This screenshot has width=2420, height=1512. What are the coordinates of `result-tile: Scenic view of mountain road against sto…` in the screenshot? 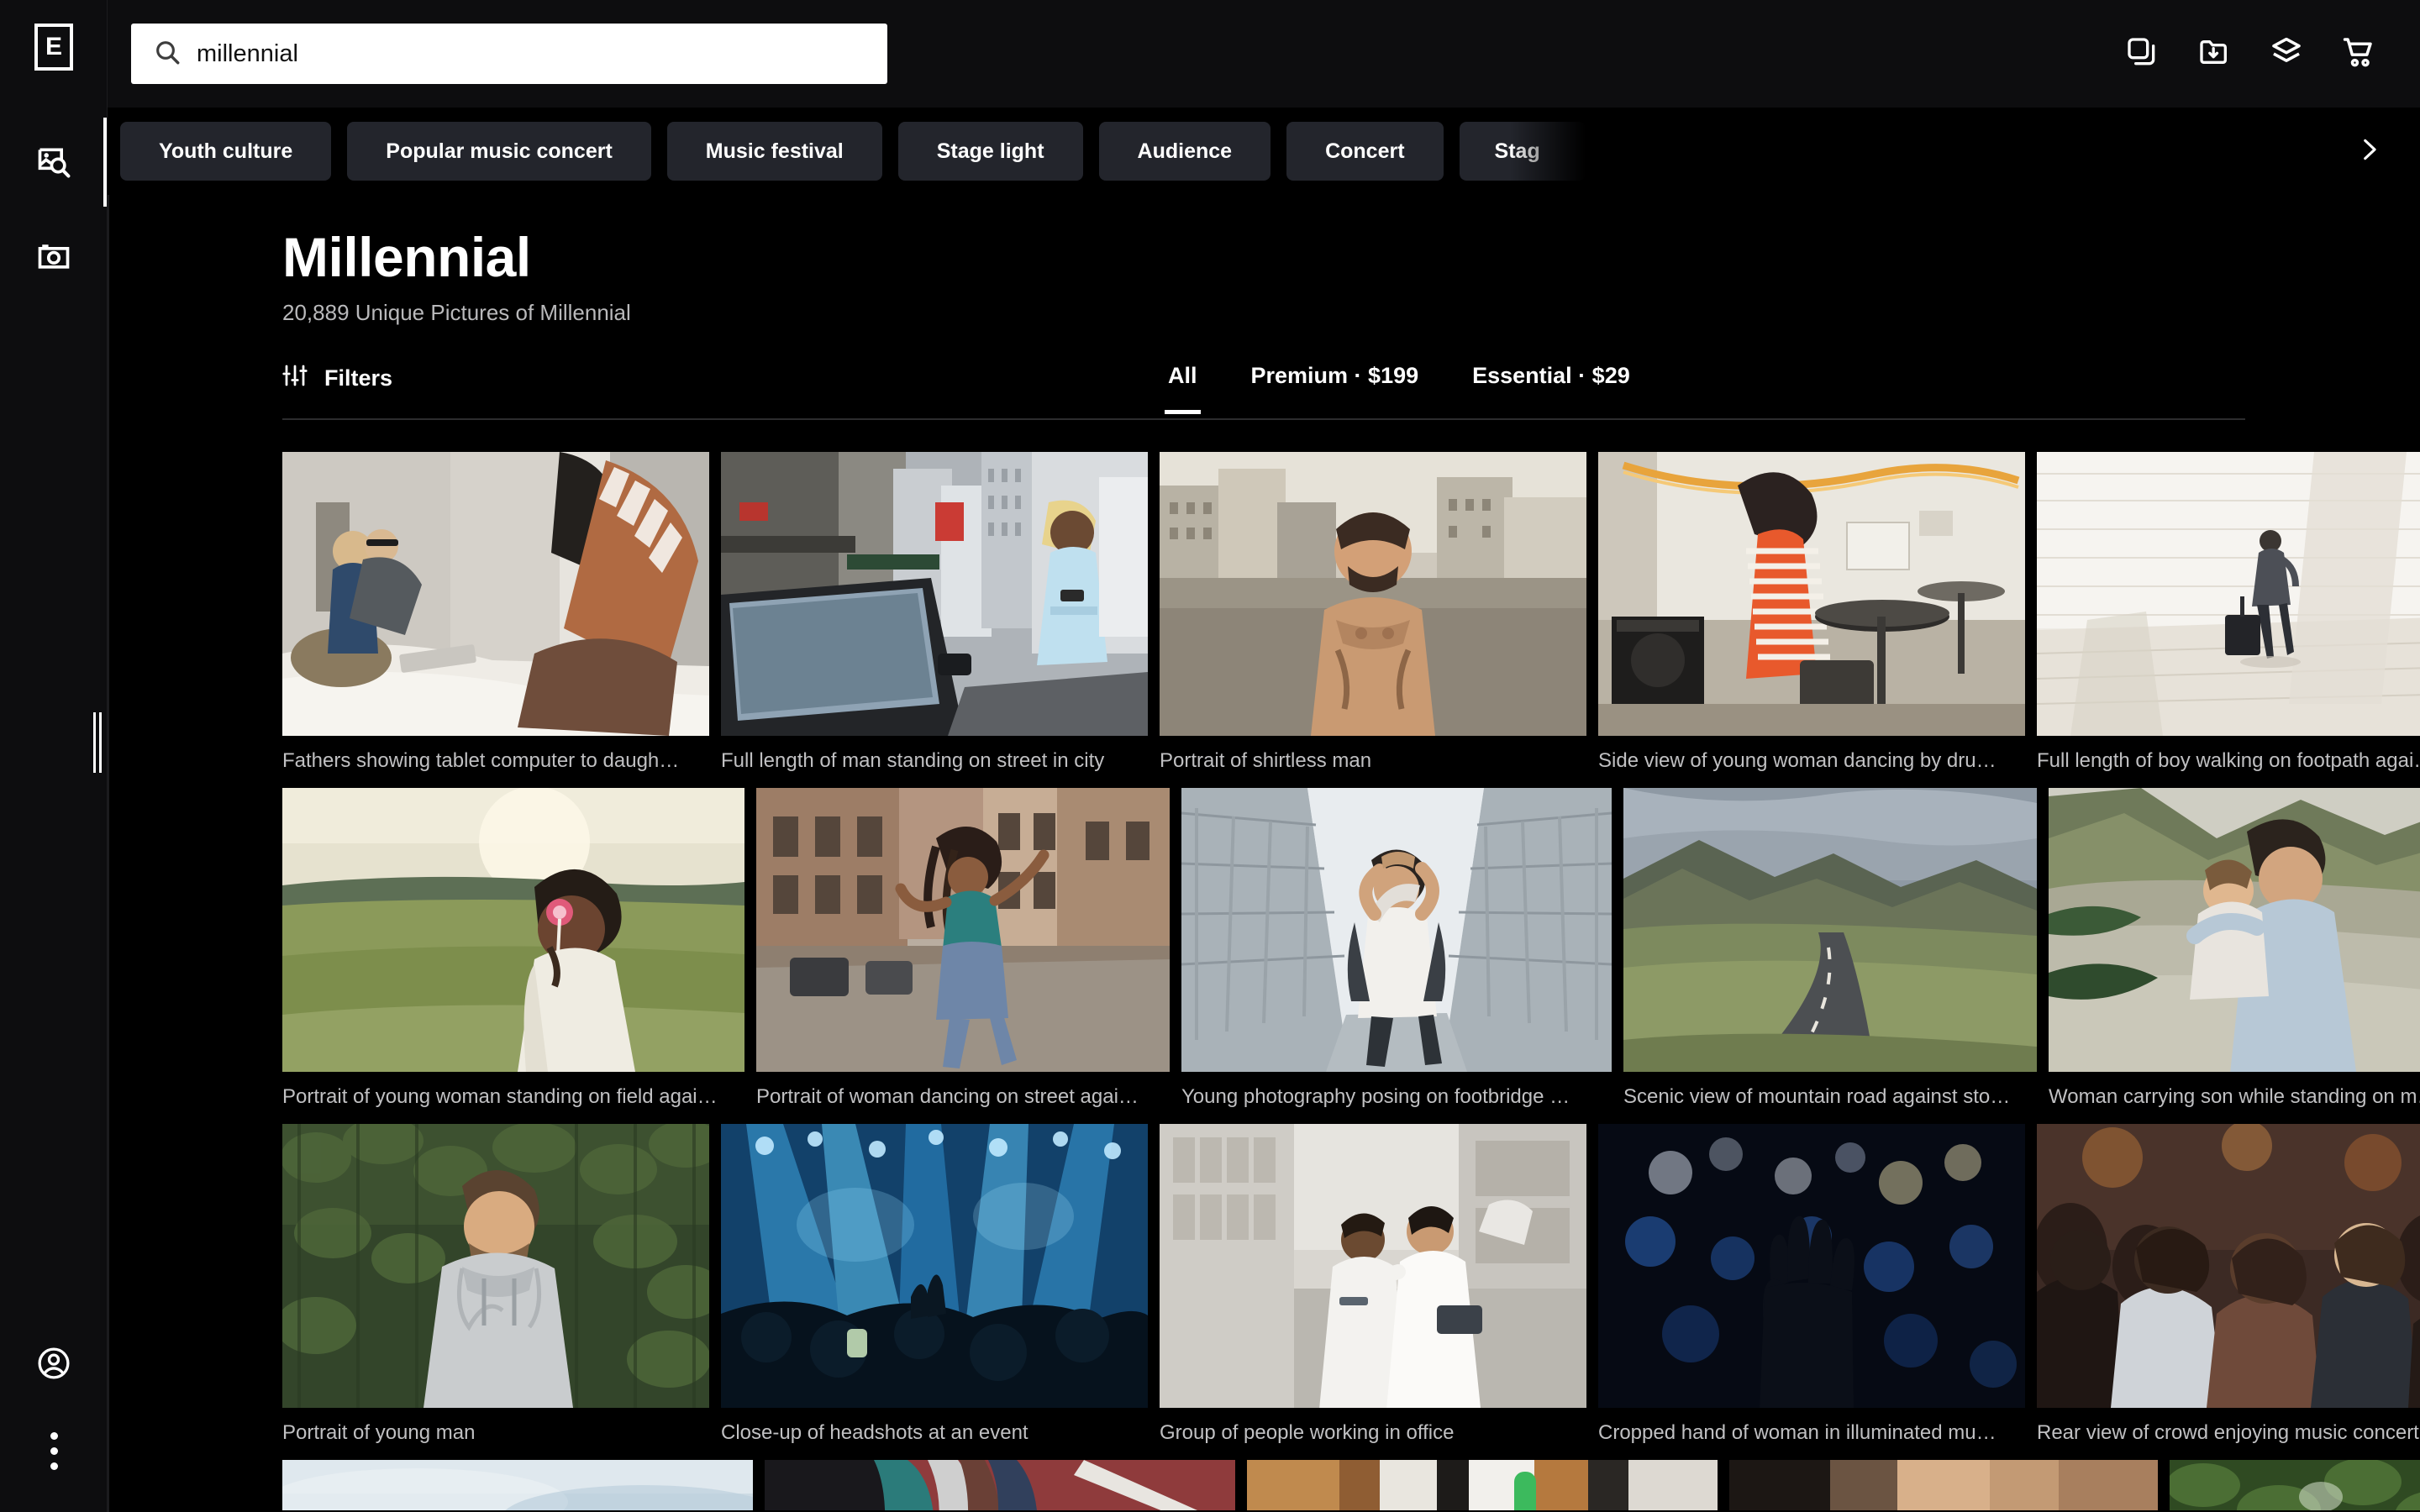 It's located at (1830, 948).